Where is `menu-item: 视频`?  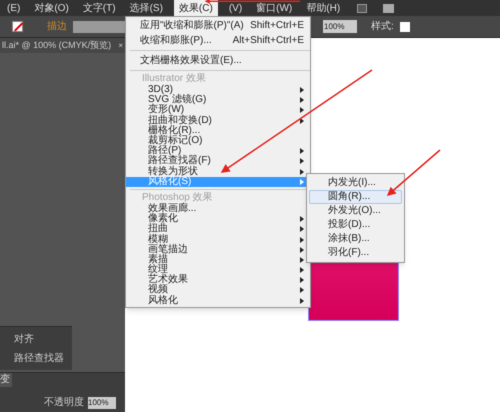
menu-item: 视频 is located at coordinates (218, 290).